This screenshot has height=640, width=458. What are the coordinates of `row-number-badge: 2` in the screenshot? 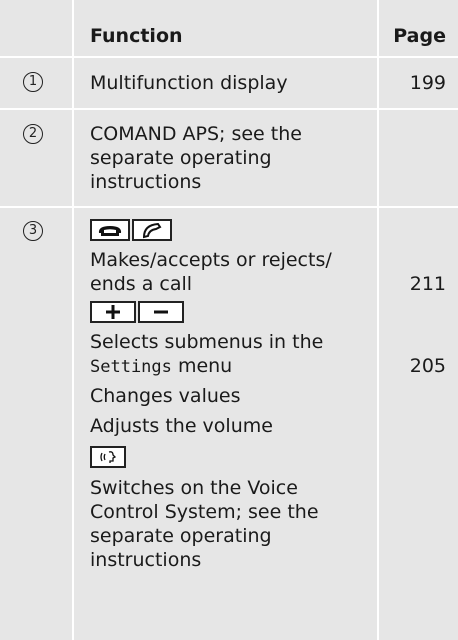 It's located at (33, 134).